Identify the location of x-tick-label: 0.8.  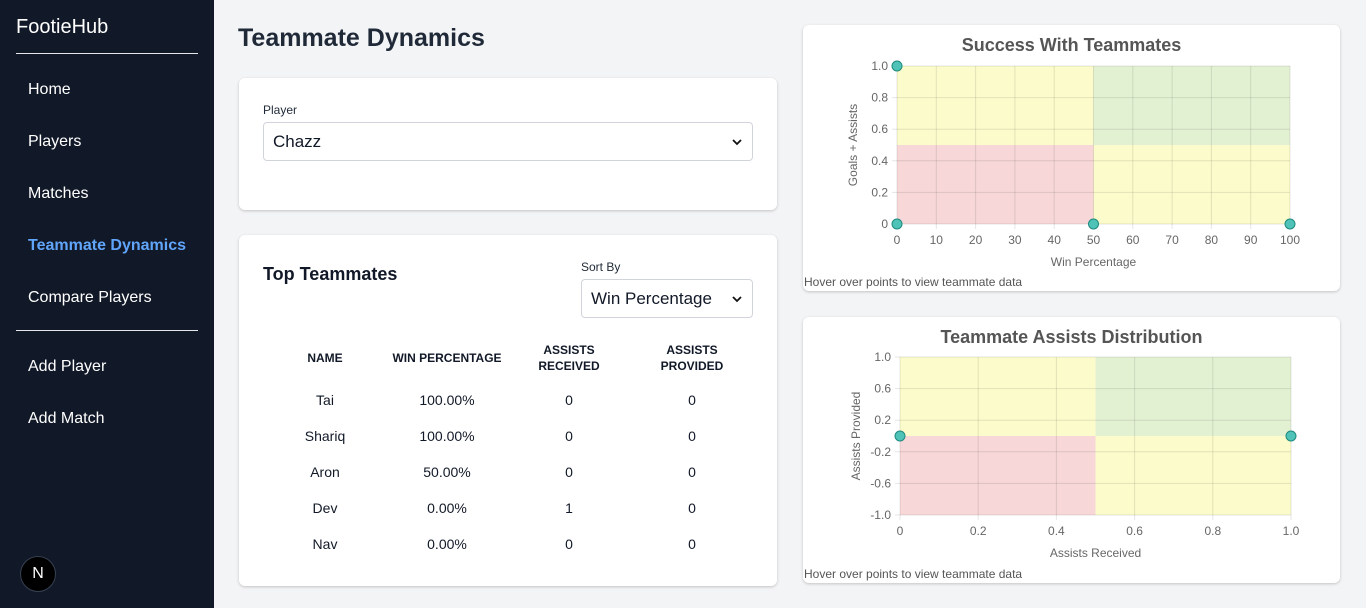
(1212, 531).